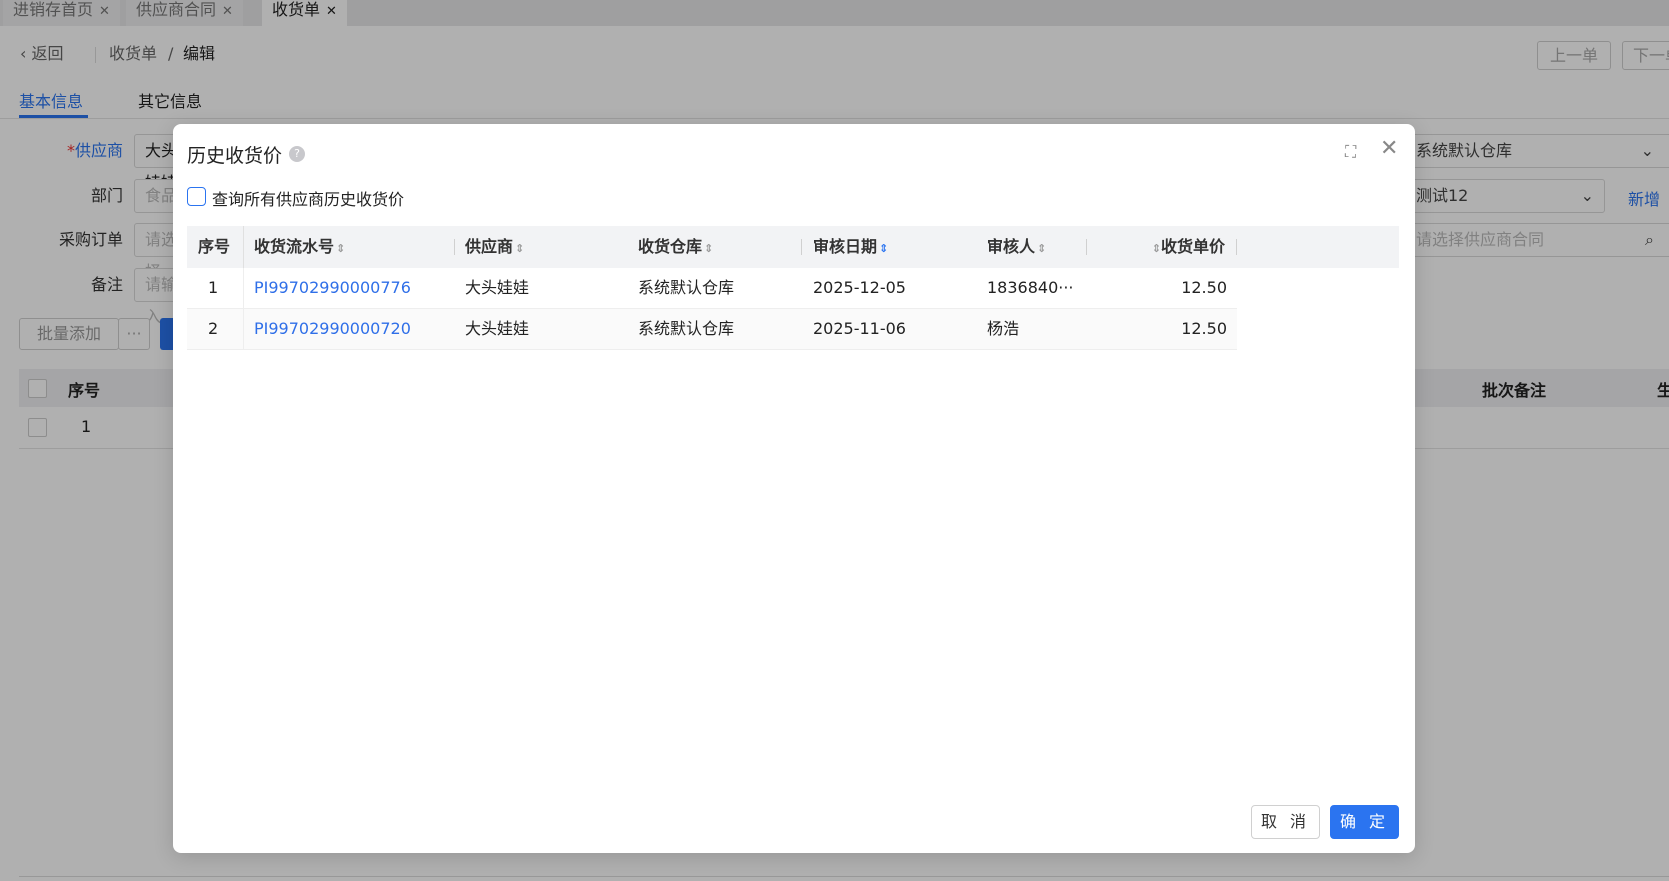  Describe the element at coordinates (675, 248) in the screenshot. I see `col-warehouse: 收货仓库 ⇕` at that location.